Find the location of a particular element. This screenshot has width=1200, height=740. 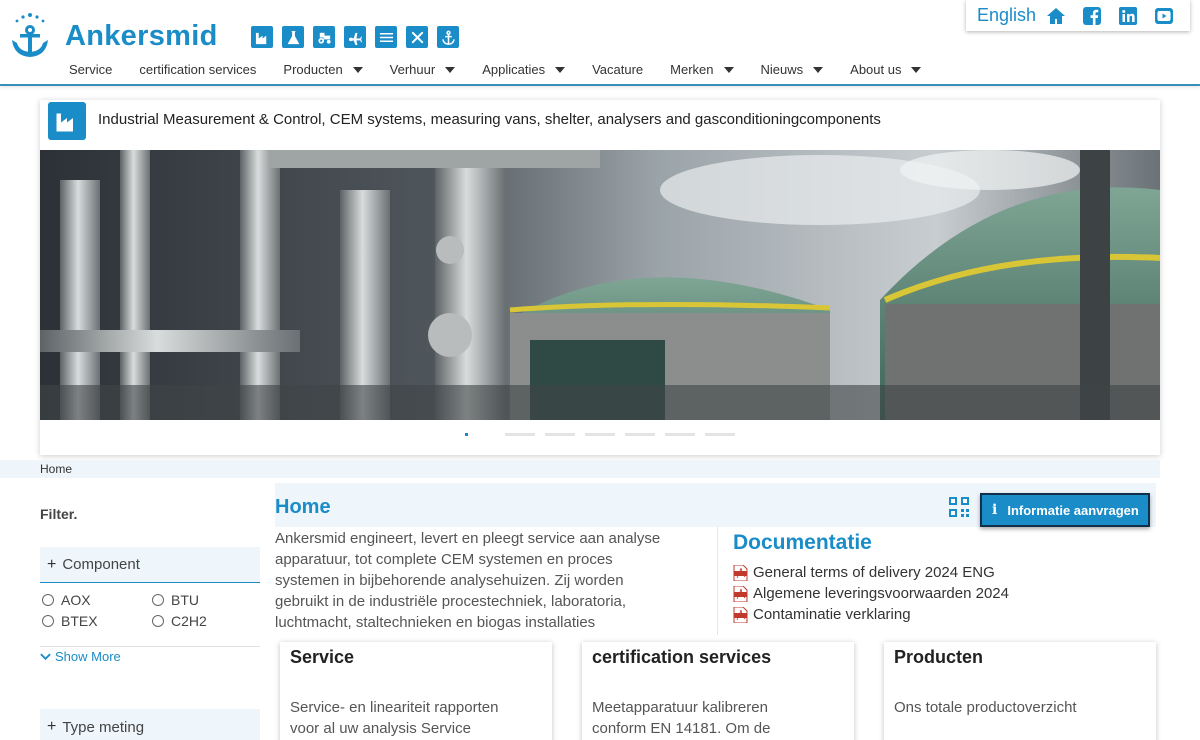

card-text: Ons totale productoverzicht is located at coordinates (985, 707).